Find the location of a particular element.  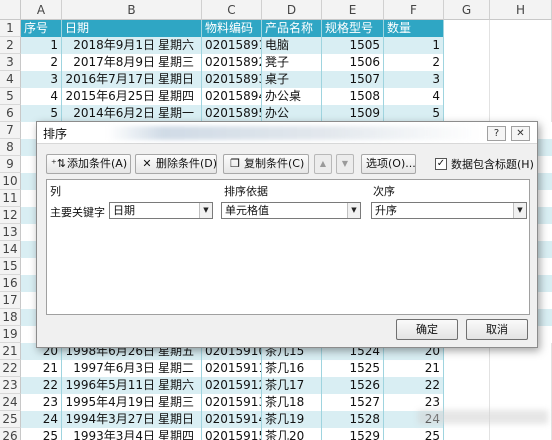

cell-date: 2017年8月9日 is located at coordinates (110, 62).